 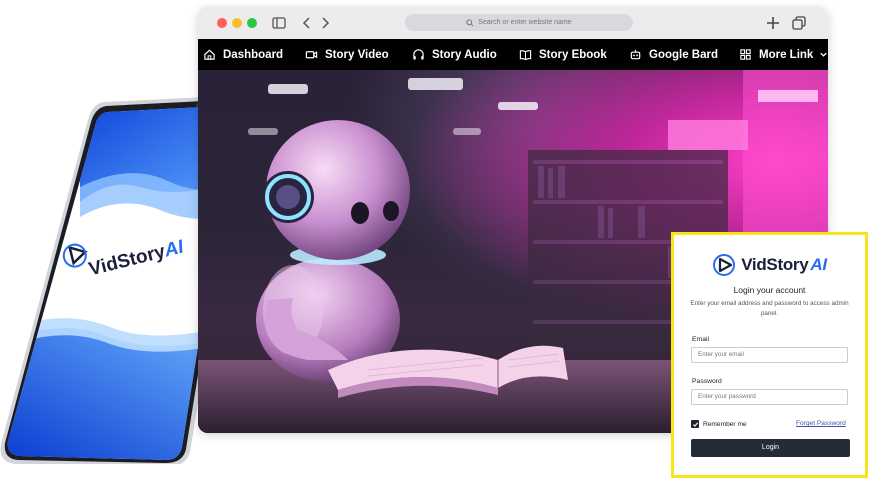 I want to click on nav-item-story-ebook: Story Ebook, so click(x=563, y=54).